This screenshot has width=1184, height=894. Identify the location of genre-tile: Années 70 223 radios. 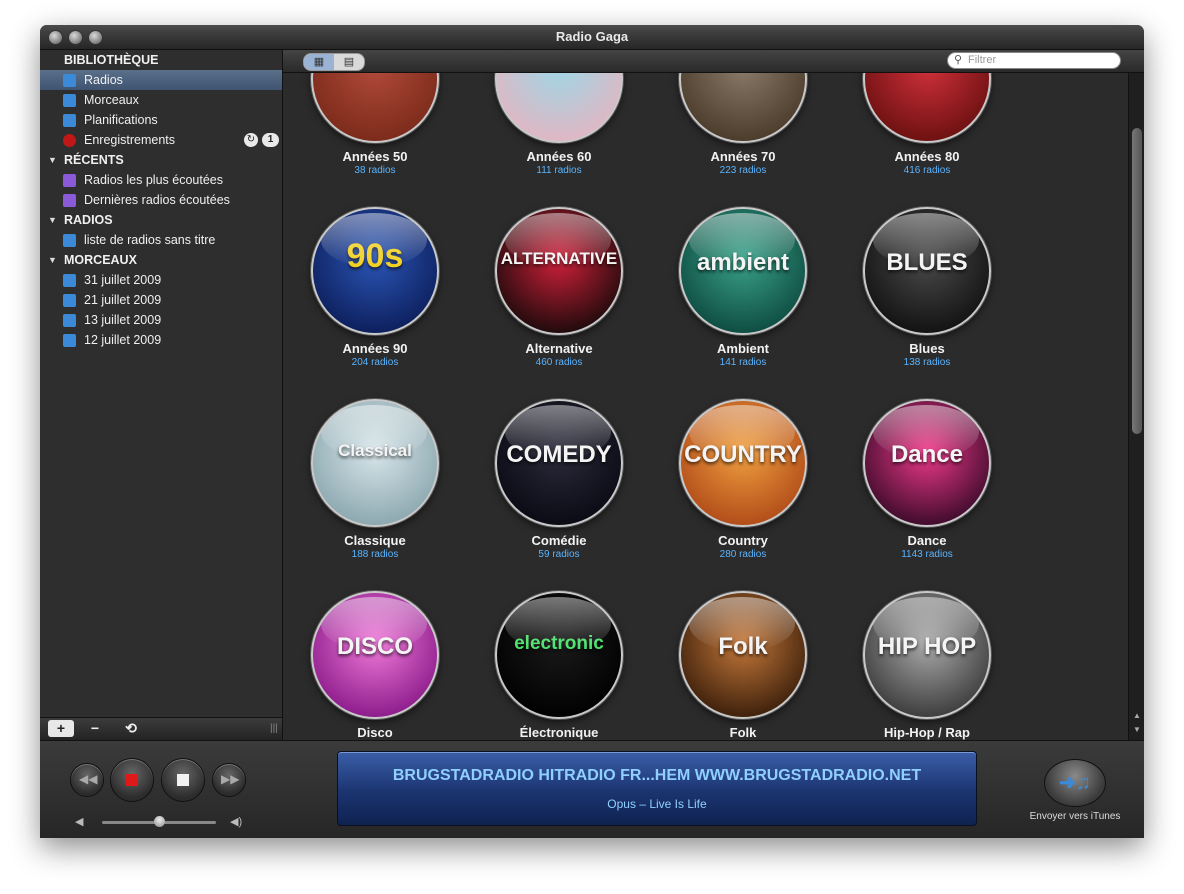
(743, 124).